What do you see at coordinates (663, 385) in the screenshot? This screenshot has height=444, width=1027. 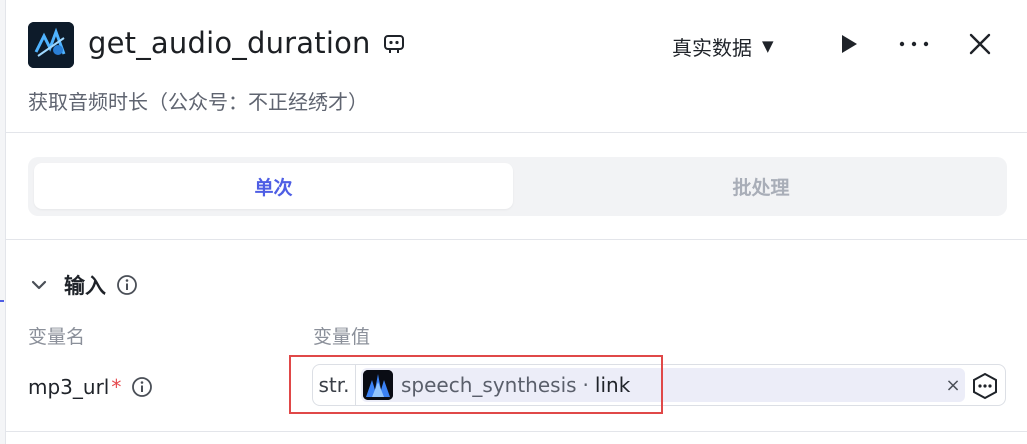 I see `variable-reference-pill: speech_synthesis · link` at bounding box center [663, 385].